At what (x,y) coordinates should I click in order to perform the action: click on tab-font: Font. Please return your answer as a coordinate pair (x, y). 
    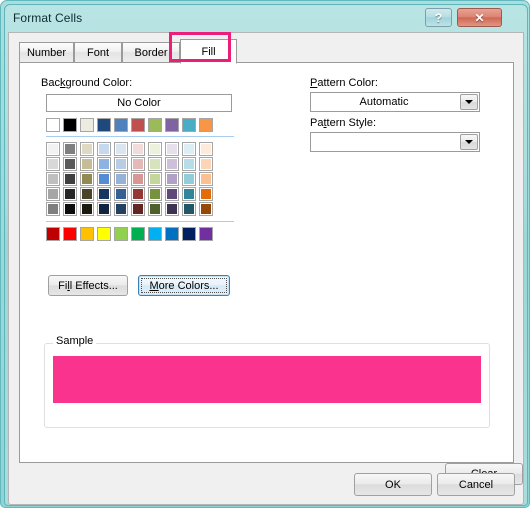
    Looking at the image, I should click on (98, 52).